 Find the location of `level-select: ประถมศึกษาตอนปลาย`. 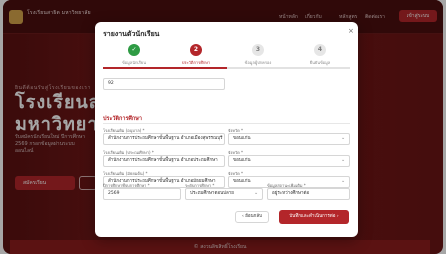

level-select: ประถมศึกษาตอนปลาย is located at coordinates (224, 194).